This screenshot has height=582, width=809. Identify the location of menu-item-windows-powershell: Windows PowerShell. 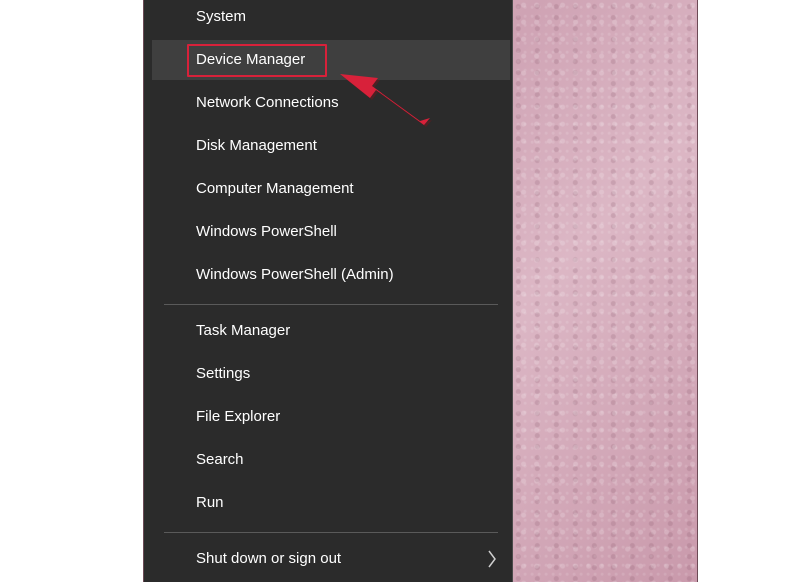
(331, 232).